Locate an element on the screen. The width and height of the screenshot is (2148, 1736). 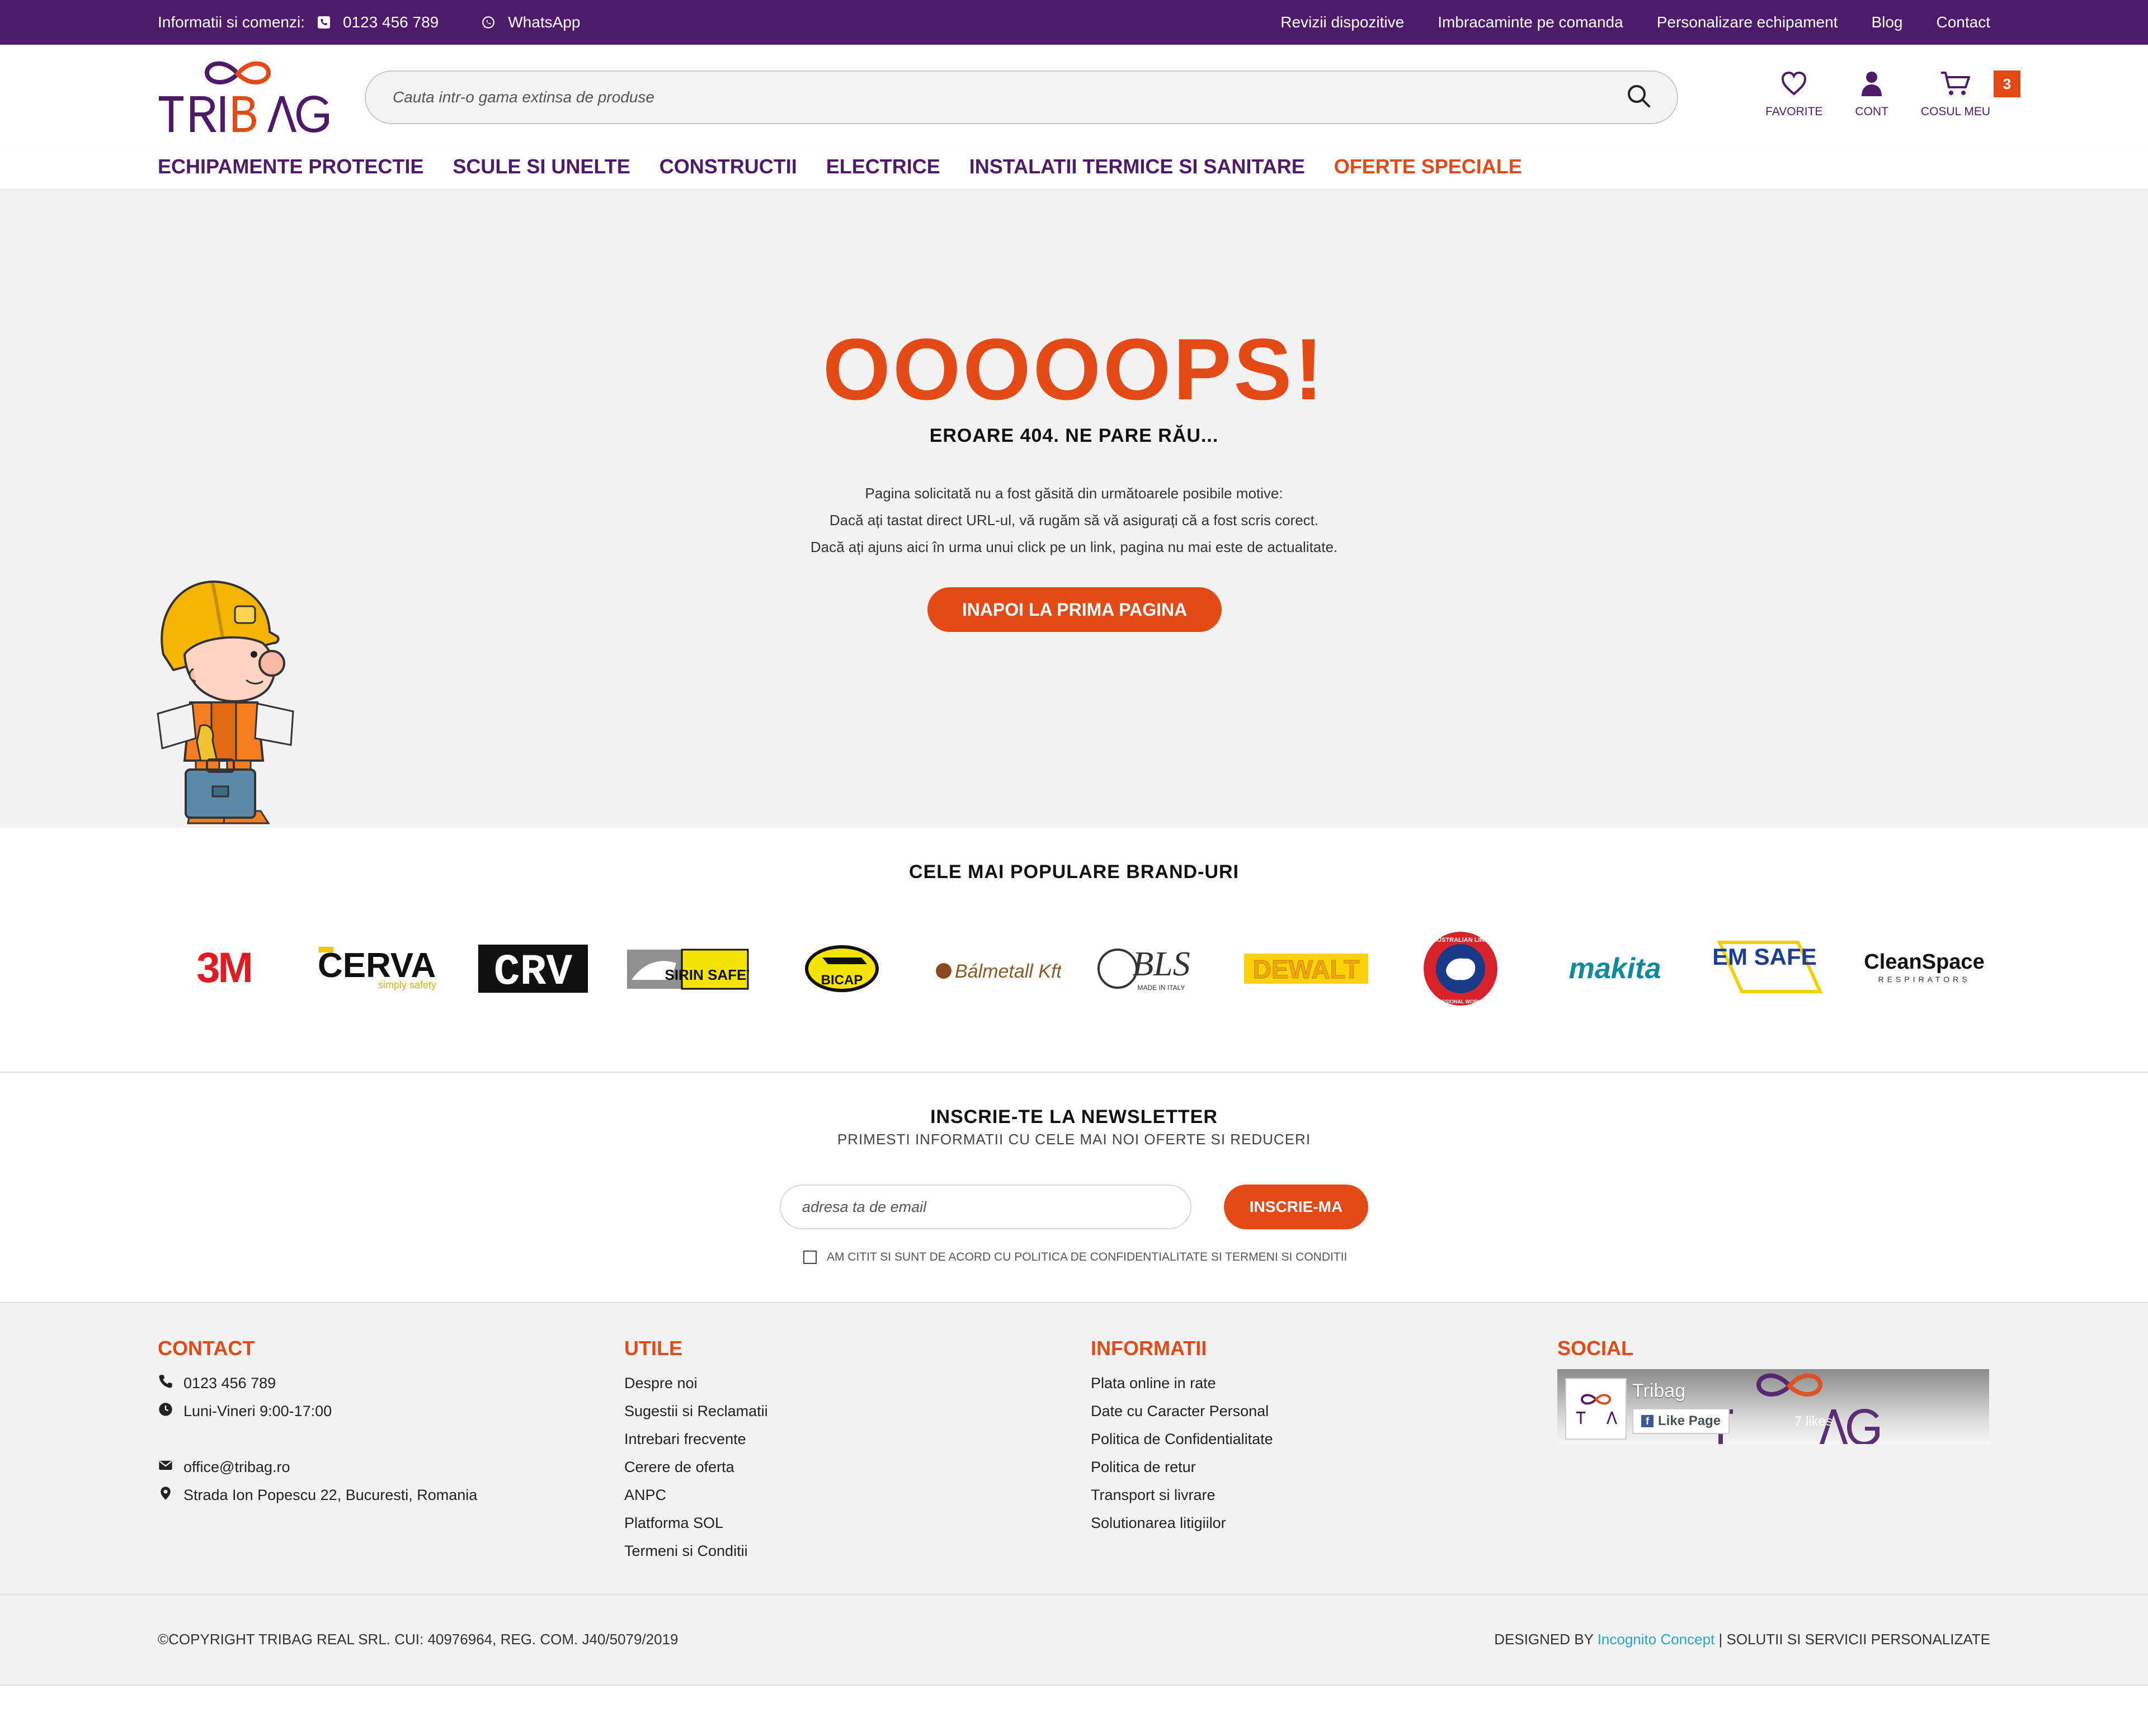
topbar-link-revizii: Revizii dispozitive is located at coordinates (1342, 22).